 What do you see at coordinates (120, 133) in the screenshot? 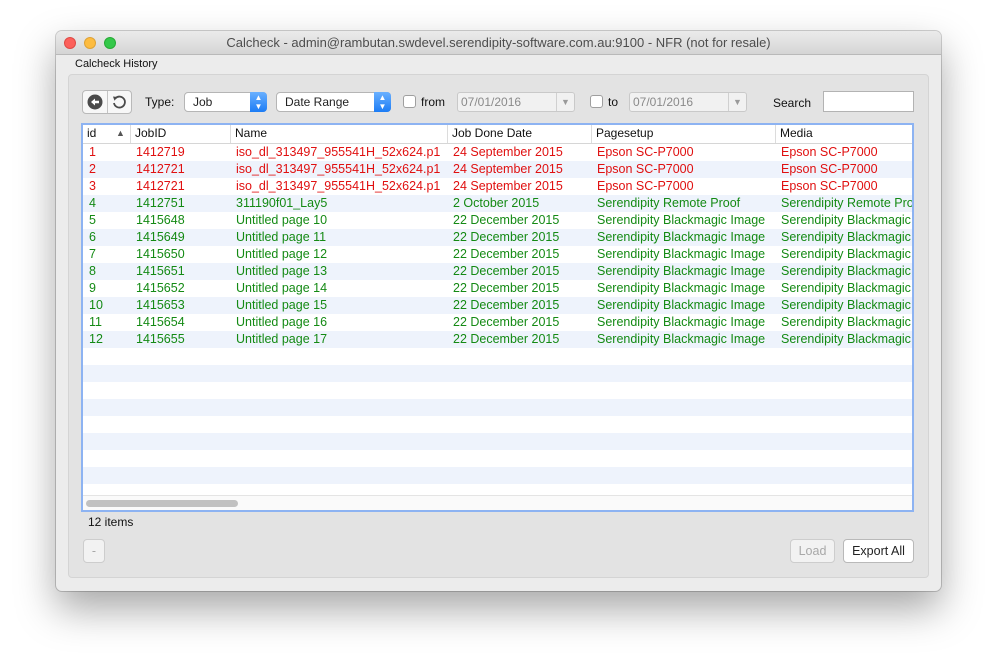
I see `sort-ascending-icon: ▲` at bounding box center [120, 133].